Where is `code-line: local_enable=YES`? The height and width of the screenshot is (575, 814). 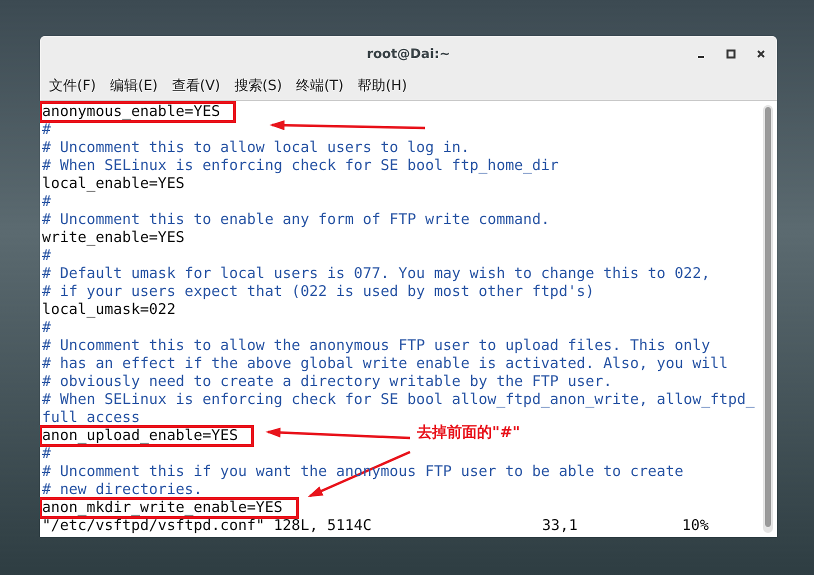
code-line: local_enable=YES is located at coordinates (113, 184).